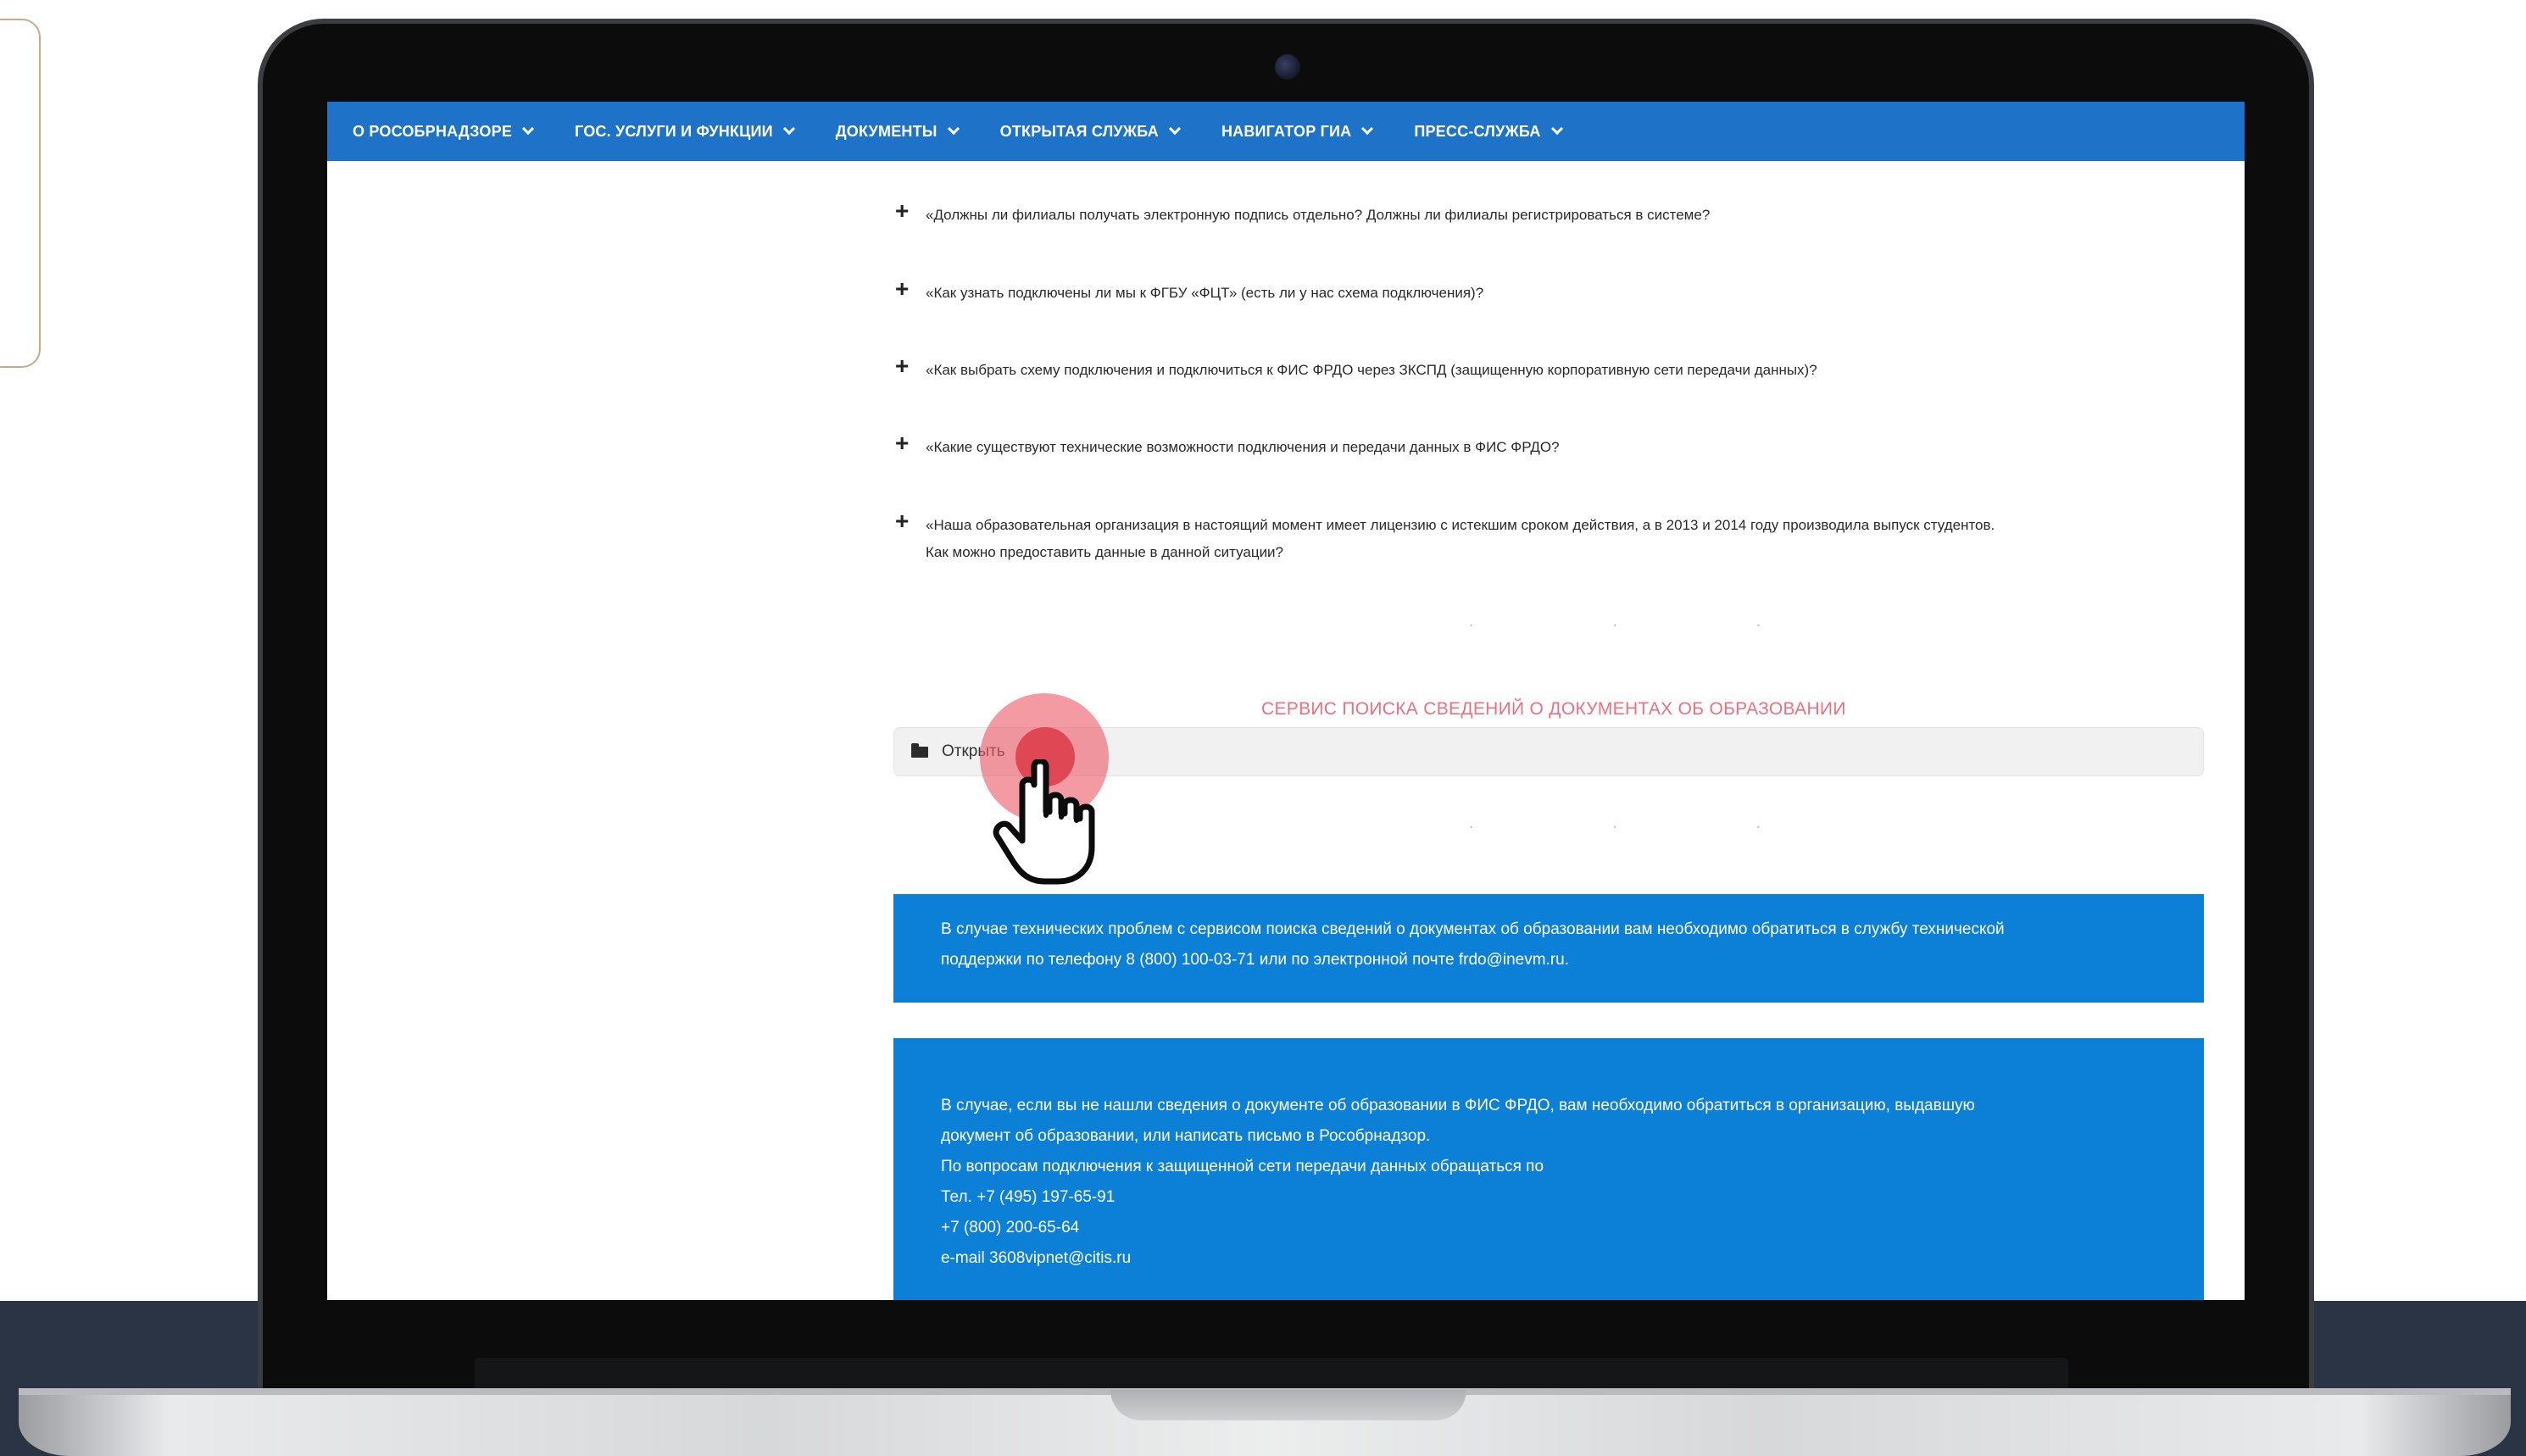 This screenshot has width=2526, height=1456. I want to click on nav-item-label: ПРЕСС-СЛУЖБА, so click(1477, 131).